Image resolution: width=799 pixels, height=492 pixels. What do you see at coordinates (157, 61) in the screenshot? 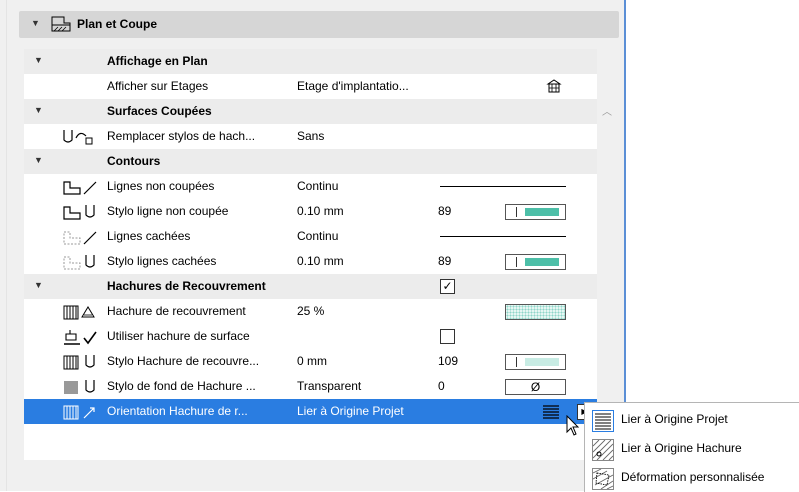
I see `group-title: Affichage en Plan` at bounding box center [157, 61].